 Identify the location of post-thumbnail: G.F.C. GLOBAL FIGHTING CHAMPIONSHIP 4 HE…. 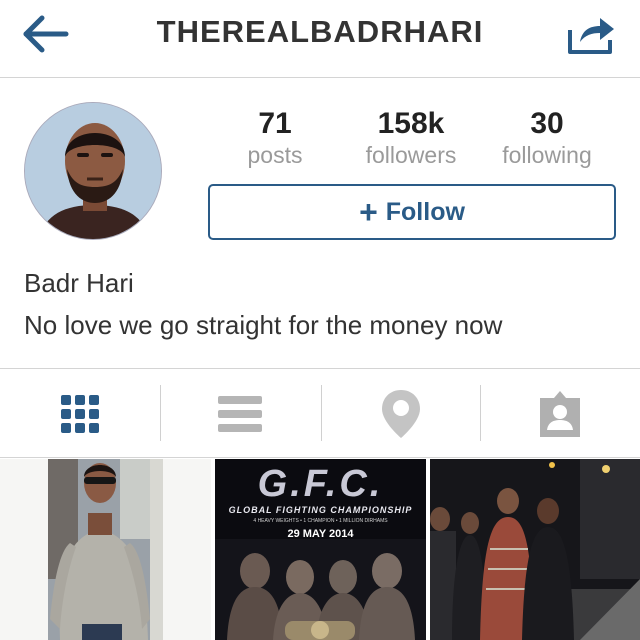
(320, 549).